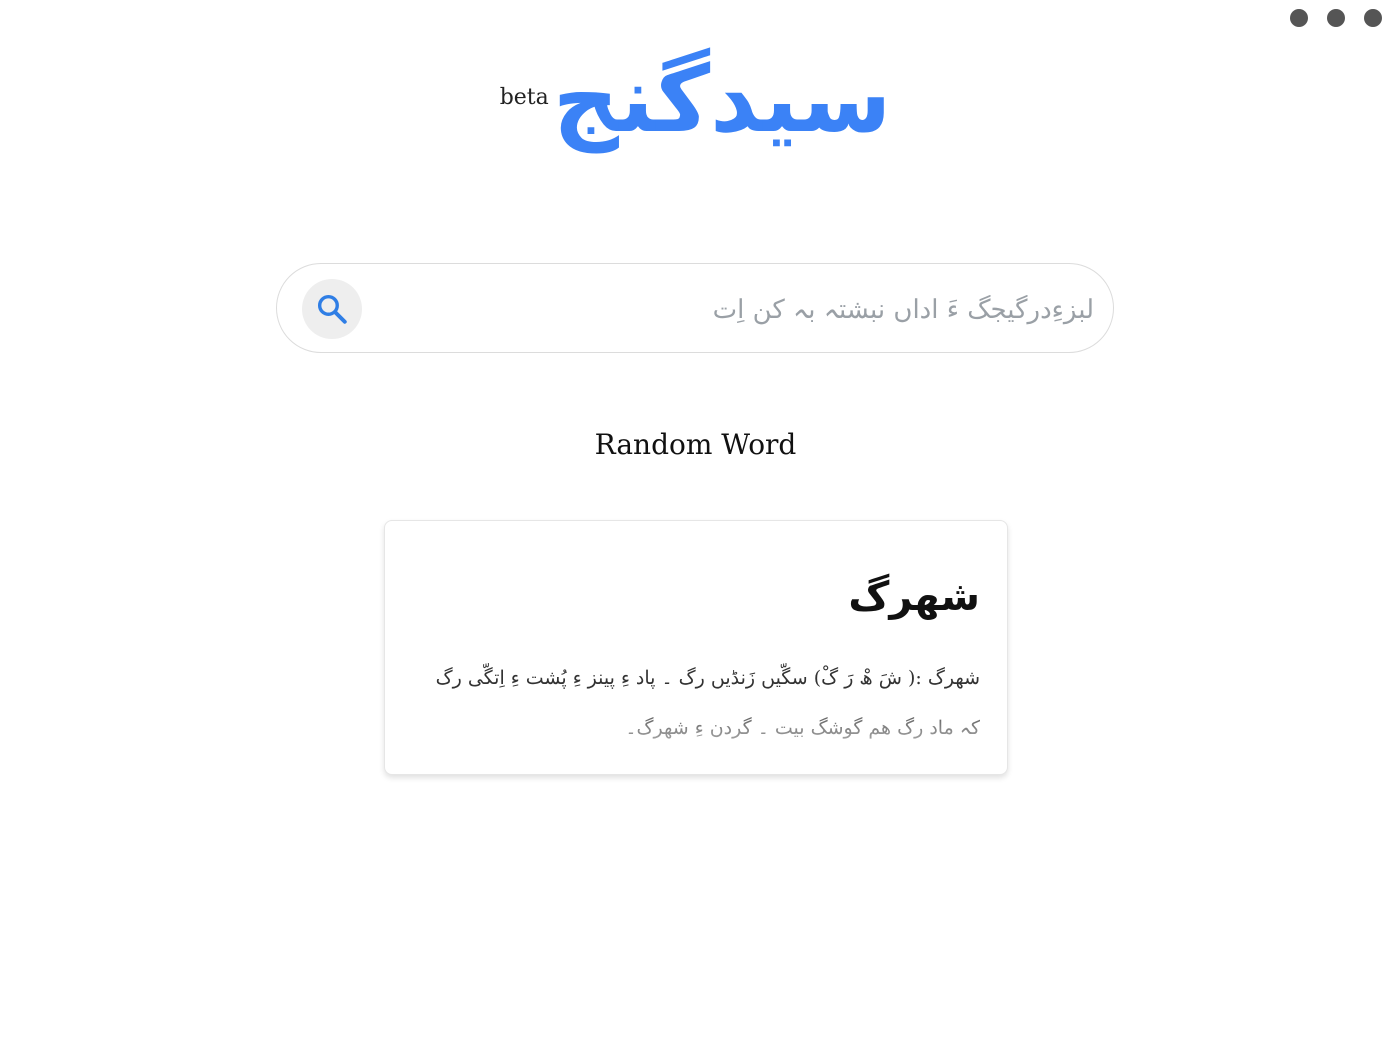  What do you see at coordinates (914, 597) in the screenshot?
I see `word-title: شھرگ` at bounding box center [914, 597].